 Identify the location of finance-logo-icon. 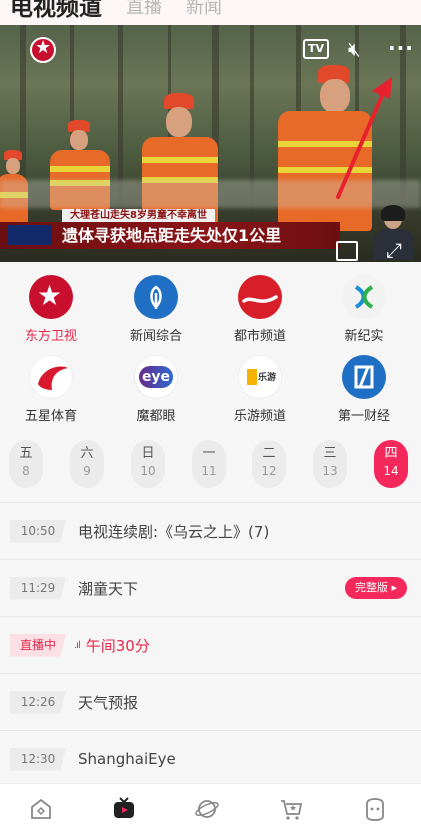
(364, 377).